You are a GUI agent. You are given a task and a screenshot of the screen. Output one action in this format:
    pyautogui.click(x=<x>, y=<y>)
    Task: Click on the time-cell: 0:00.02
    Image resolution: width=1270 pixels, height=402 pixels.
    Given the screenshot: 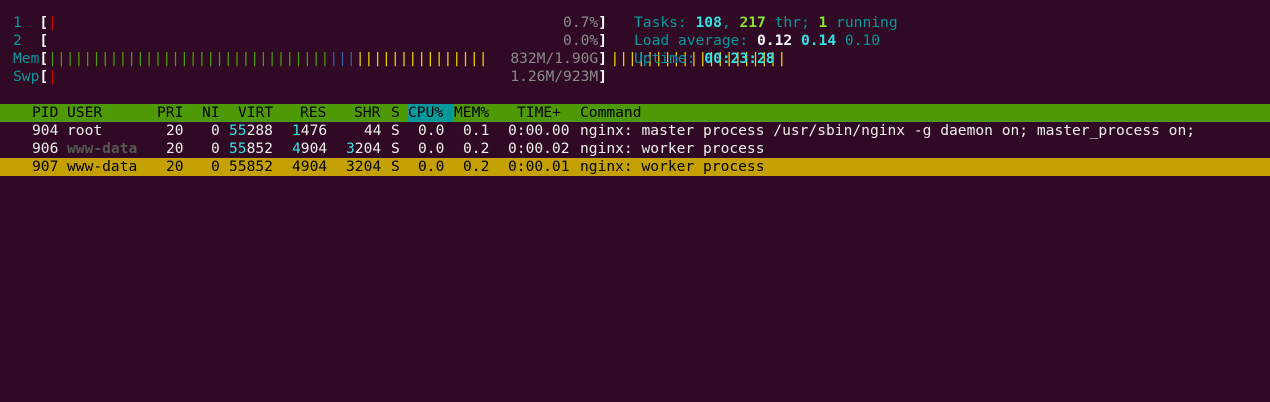 What is the action you would take?
    pyautogui.click(x=539, y=148)
    